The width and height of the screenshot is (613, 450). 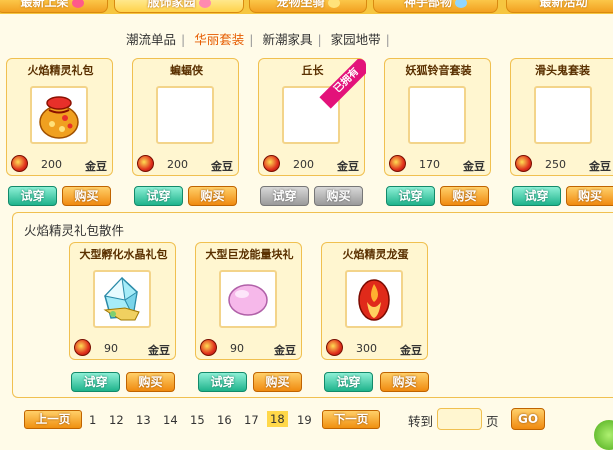 What do you see at coordinates (429, 164) in the screenshot?
I see `product-price: 170` at bounding box center [429, 164].